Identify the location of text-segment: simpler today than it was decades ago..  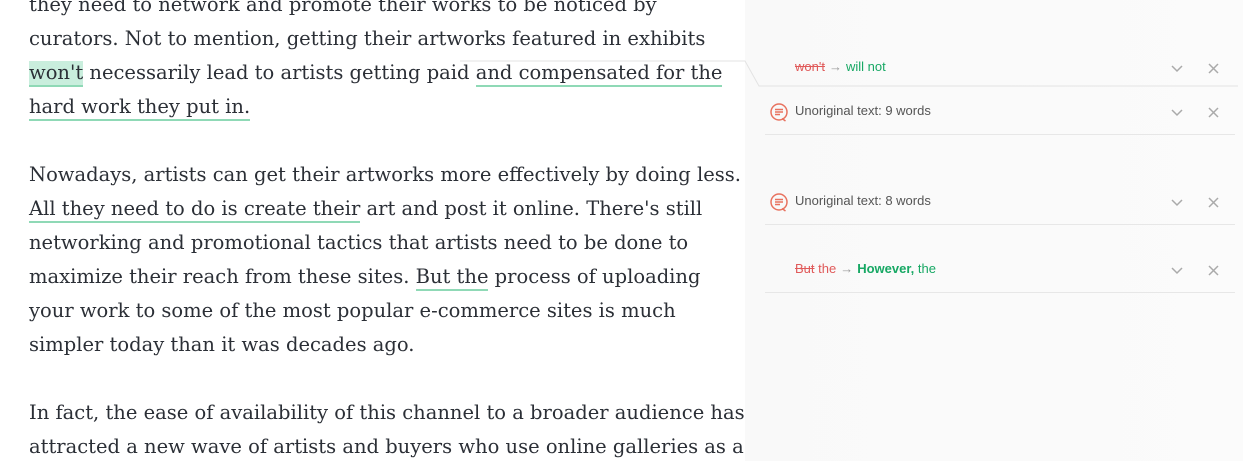
(222, 344).